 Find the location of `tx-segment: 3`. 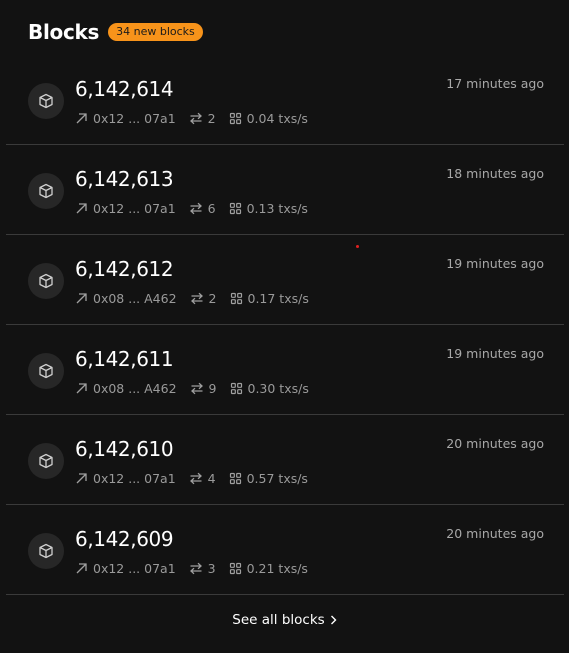

tx-segment: 3 is located at coordinates (202, 568).